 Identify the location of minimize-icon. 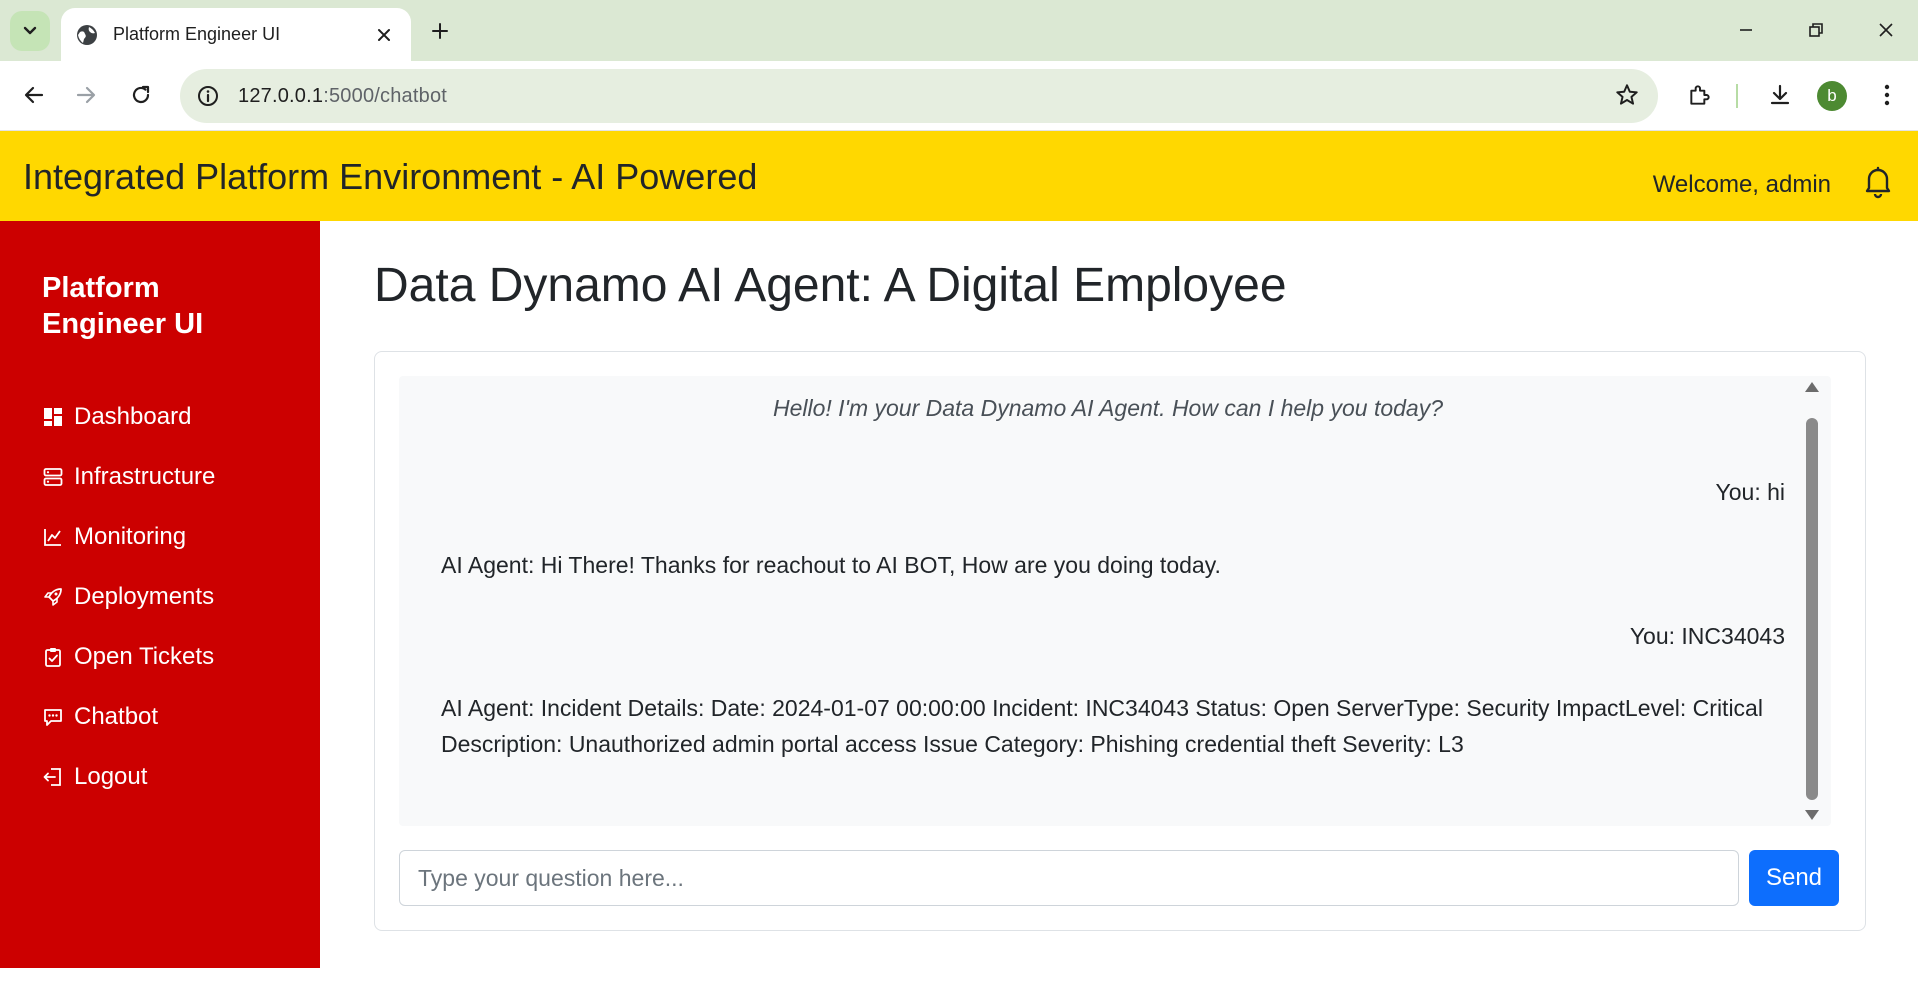
(1746, 30).